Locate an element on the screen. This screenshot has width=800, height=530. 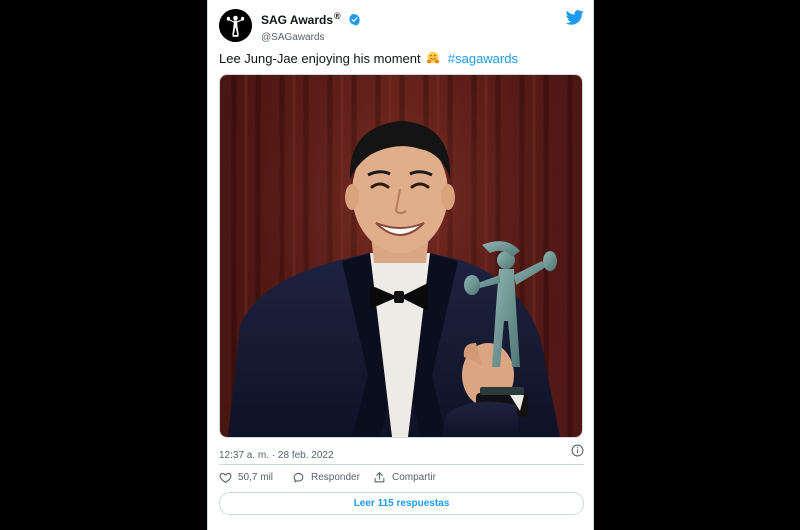
author-block: SAG Awards® @SAGawards is located at coordinates (311, 27).